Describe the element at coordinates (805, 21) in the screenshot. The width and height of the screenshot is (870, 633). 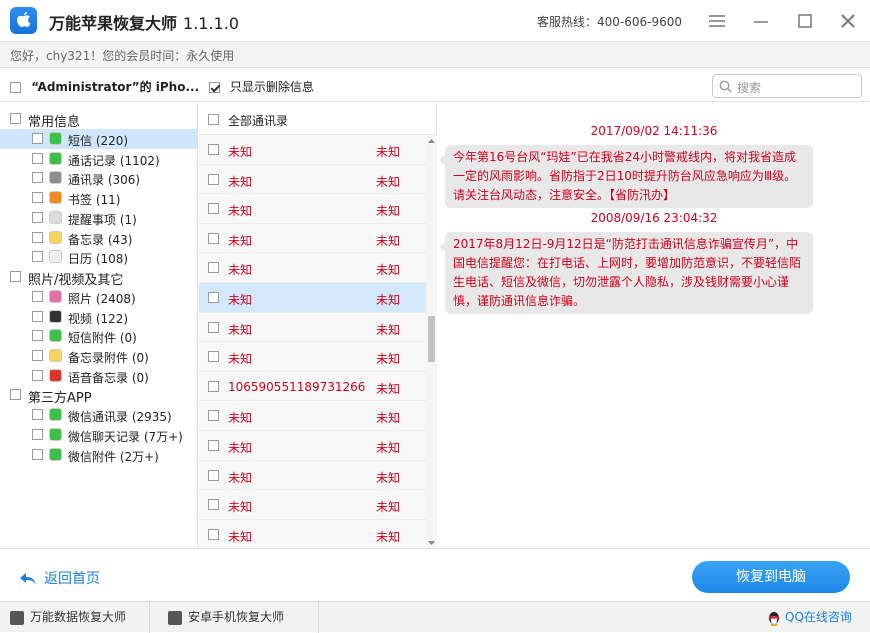
I see `maximize-icon` at that location.